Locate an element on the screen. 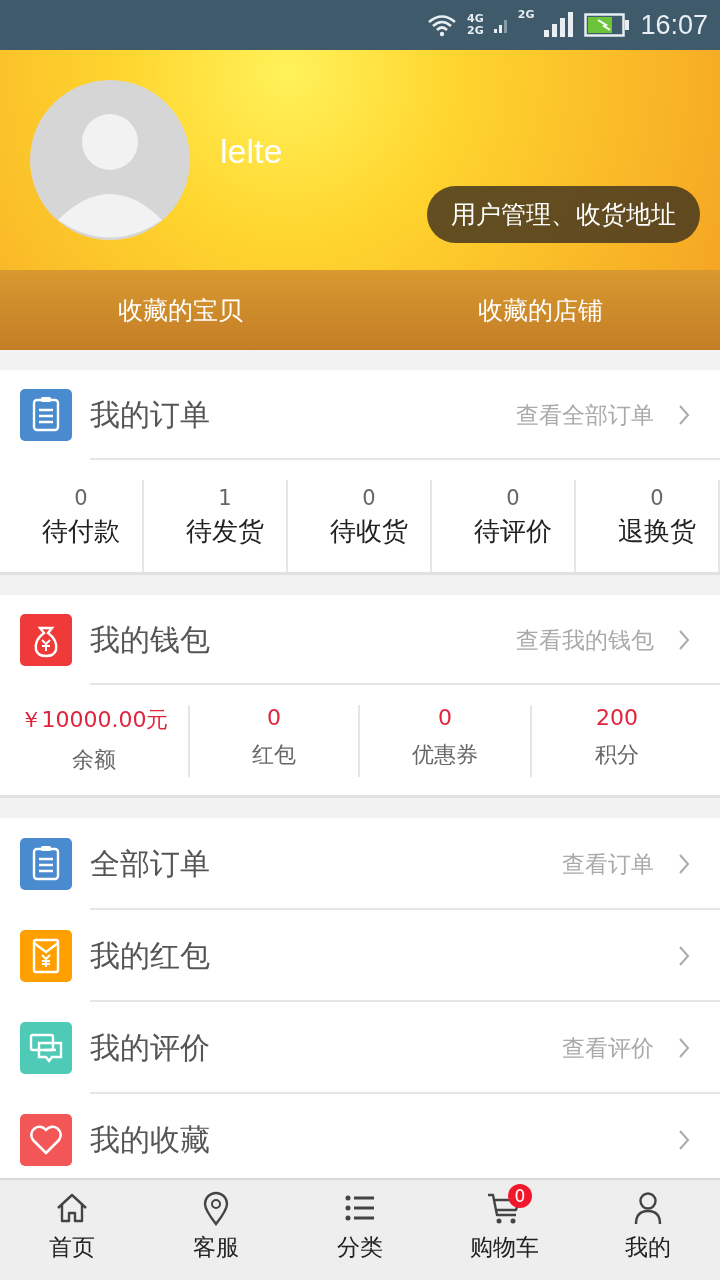 This screenshot has height=1280, width=720. wifi-icon is located at coordinates (442, 25).